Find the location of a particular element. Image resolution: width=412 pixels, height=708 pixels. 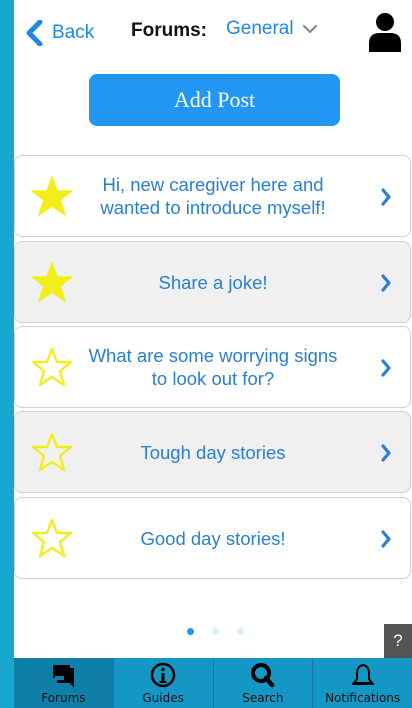

post-title: Good day stories! is located at coordinates (213, 538).